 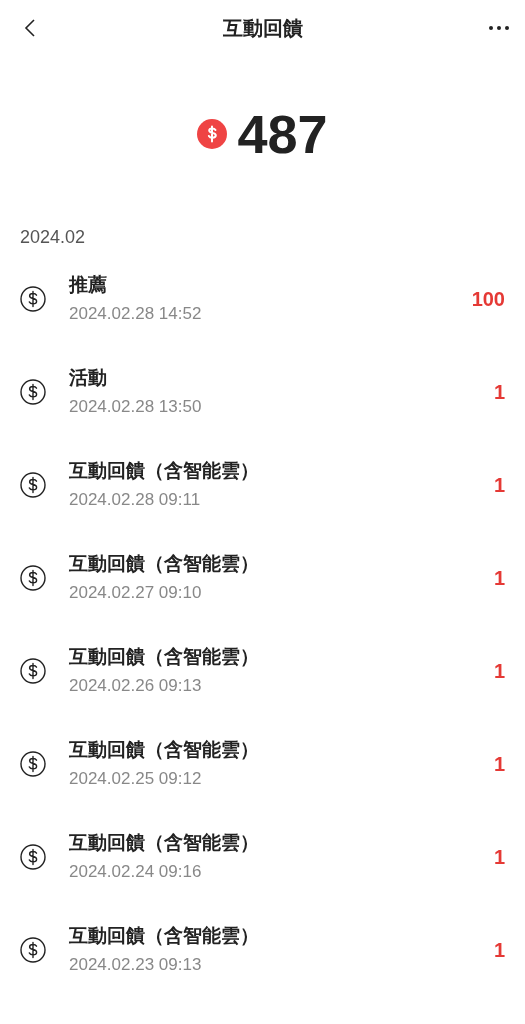 What do you see at coordinates (136, 406) in the screenshot?
I see `record-time: 2024.02.28 13:50` at bounding box center [136, 406].